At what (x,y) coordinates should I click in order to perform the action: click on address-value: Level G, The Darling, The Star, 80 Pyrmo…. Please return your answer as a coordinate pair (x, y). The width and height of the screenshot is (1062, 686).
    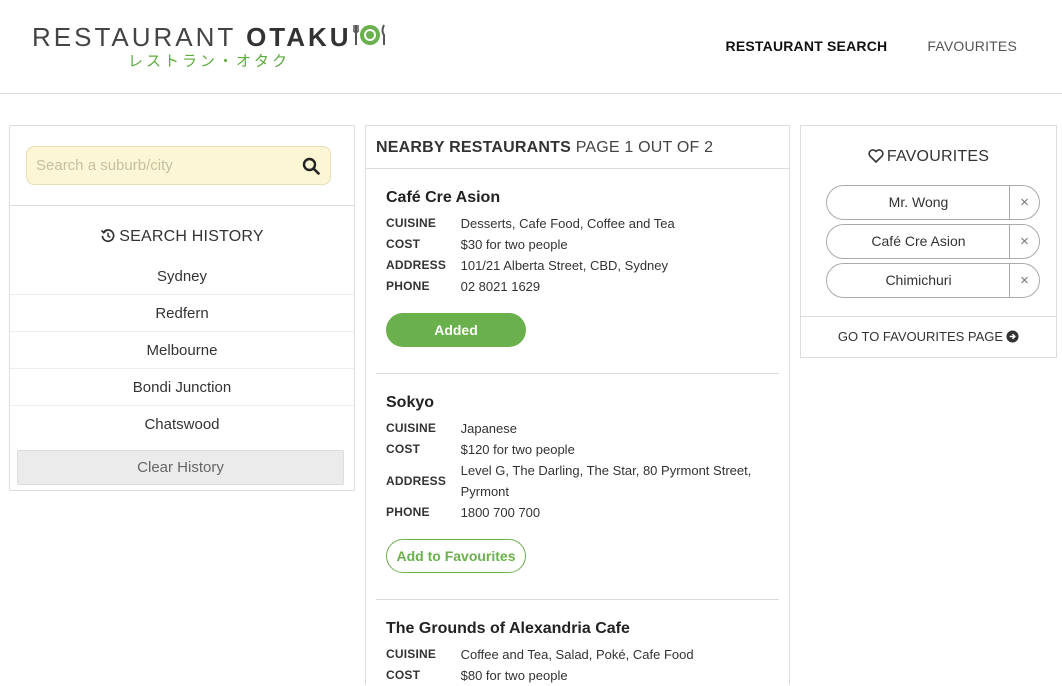
    Looking at the image, I should click on (606, 481).